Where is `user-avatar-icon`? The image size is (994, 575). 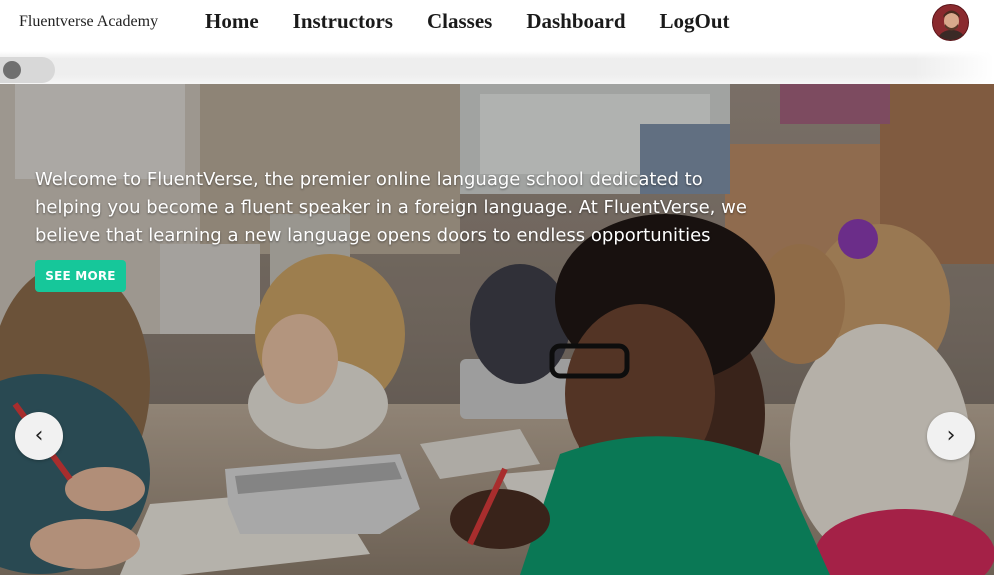
user-avatar-icon is located at coordinates (950, 22).